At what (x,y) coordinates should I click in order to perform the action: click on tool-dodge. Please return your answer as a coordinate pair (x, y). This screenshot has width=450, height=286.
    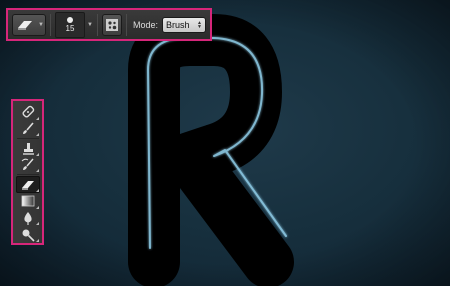
    Looking at the image, I should click on (28, 234).